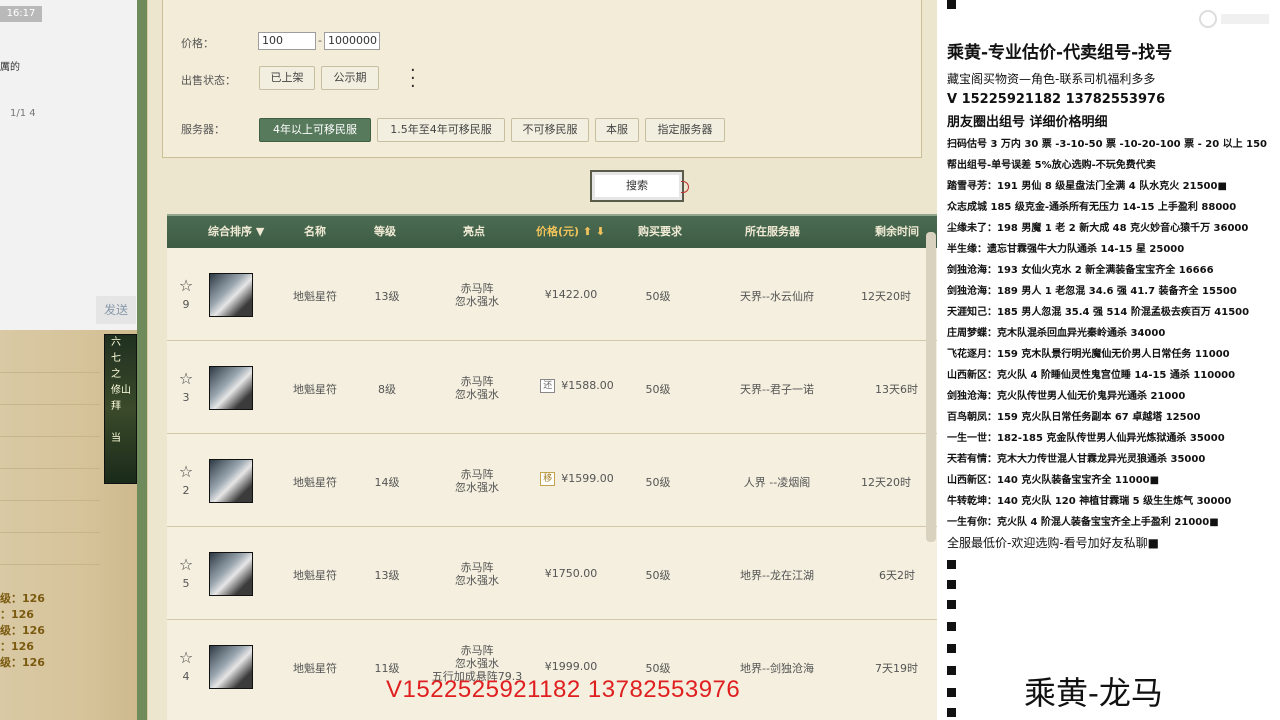 This screenshot has height=720, width=1280. What do you see at coordinates (1074, 417) in the screenshot?
I see `info-line: 百鸟朝凤：159 克火队日常任务副本 67 卓越塔 12500` at bounding box center [1074, 417].